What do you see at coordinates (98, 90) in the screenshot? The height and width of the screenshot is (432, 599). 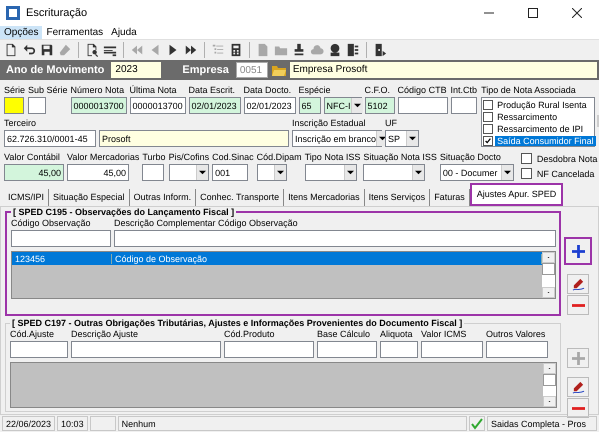 I see `field-label: Número Nota` at bounding box center [98, 90].